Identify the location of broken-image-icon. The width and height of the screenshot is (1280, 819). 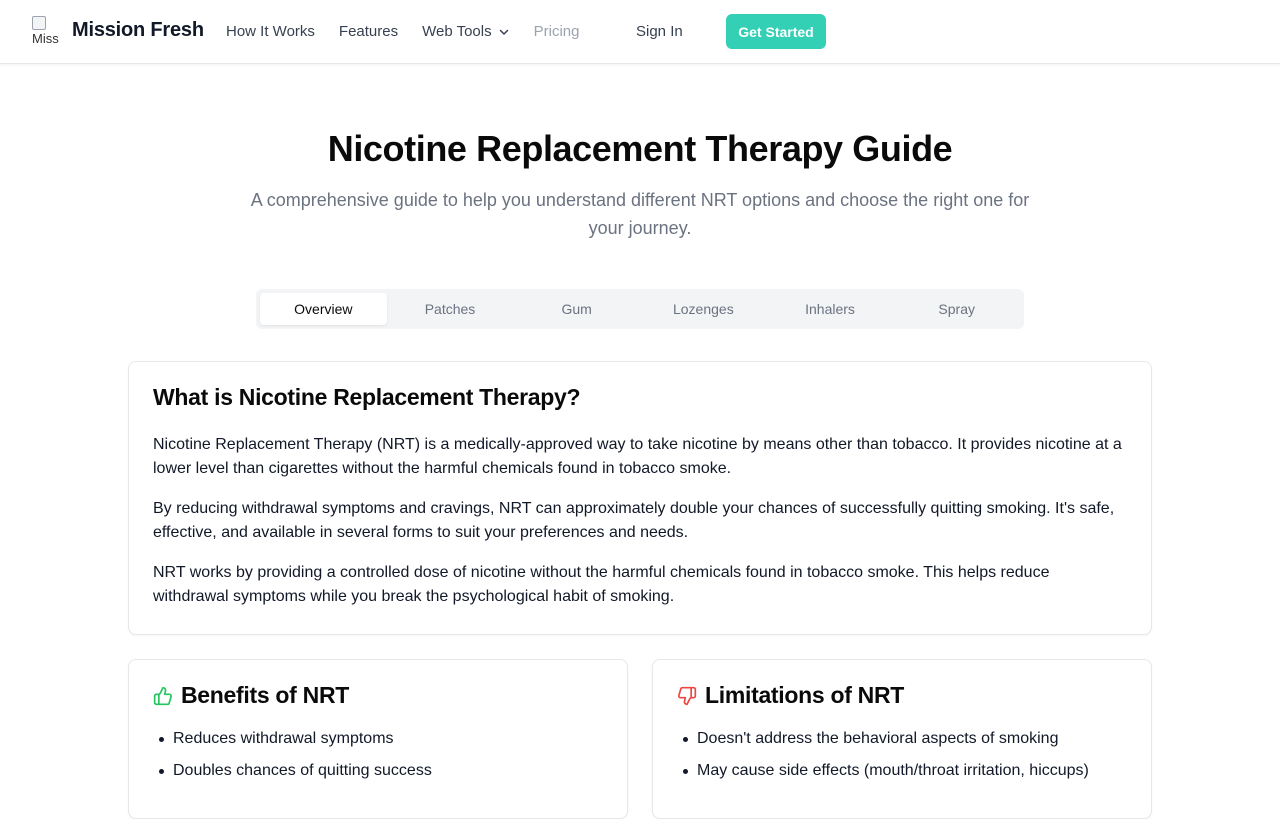
(39, 23).